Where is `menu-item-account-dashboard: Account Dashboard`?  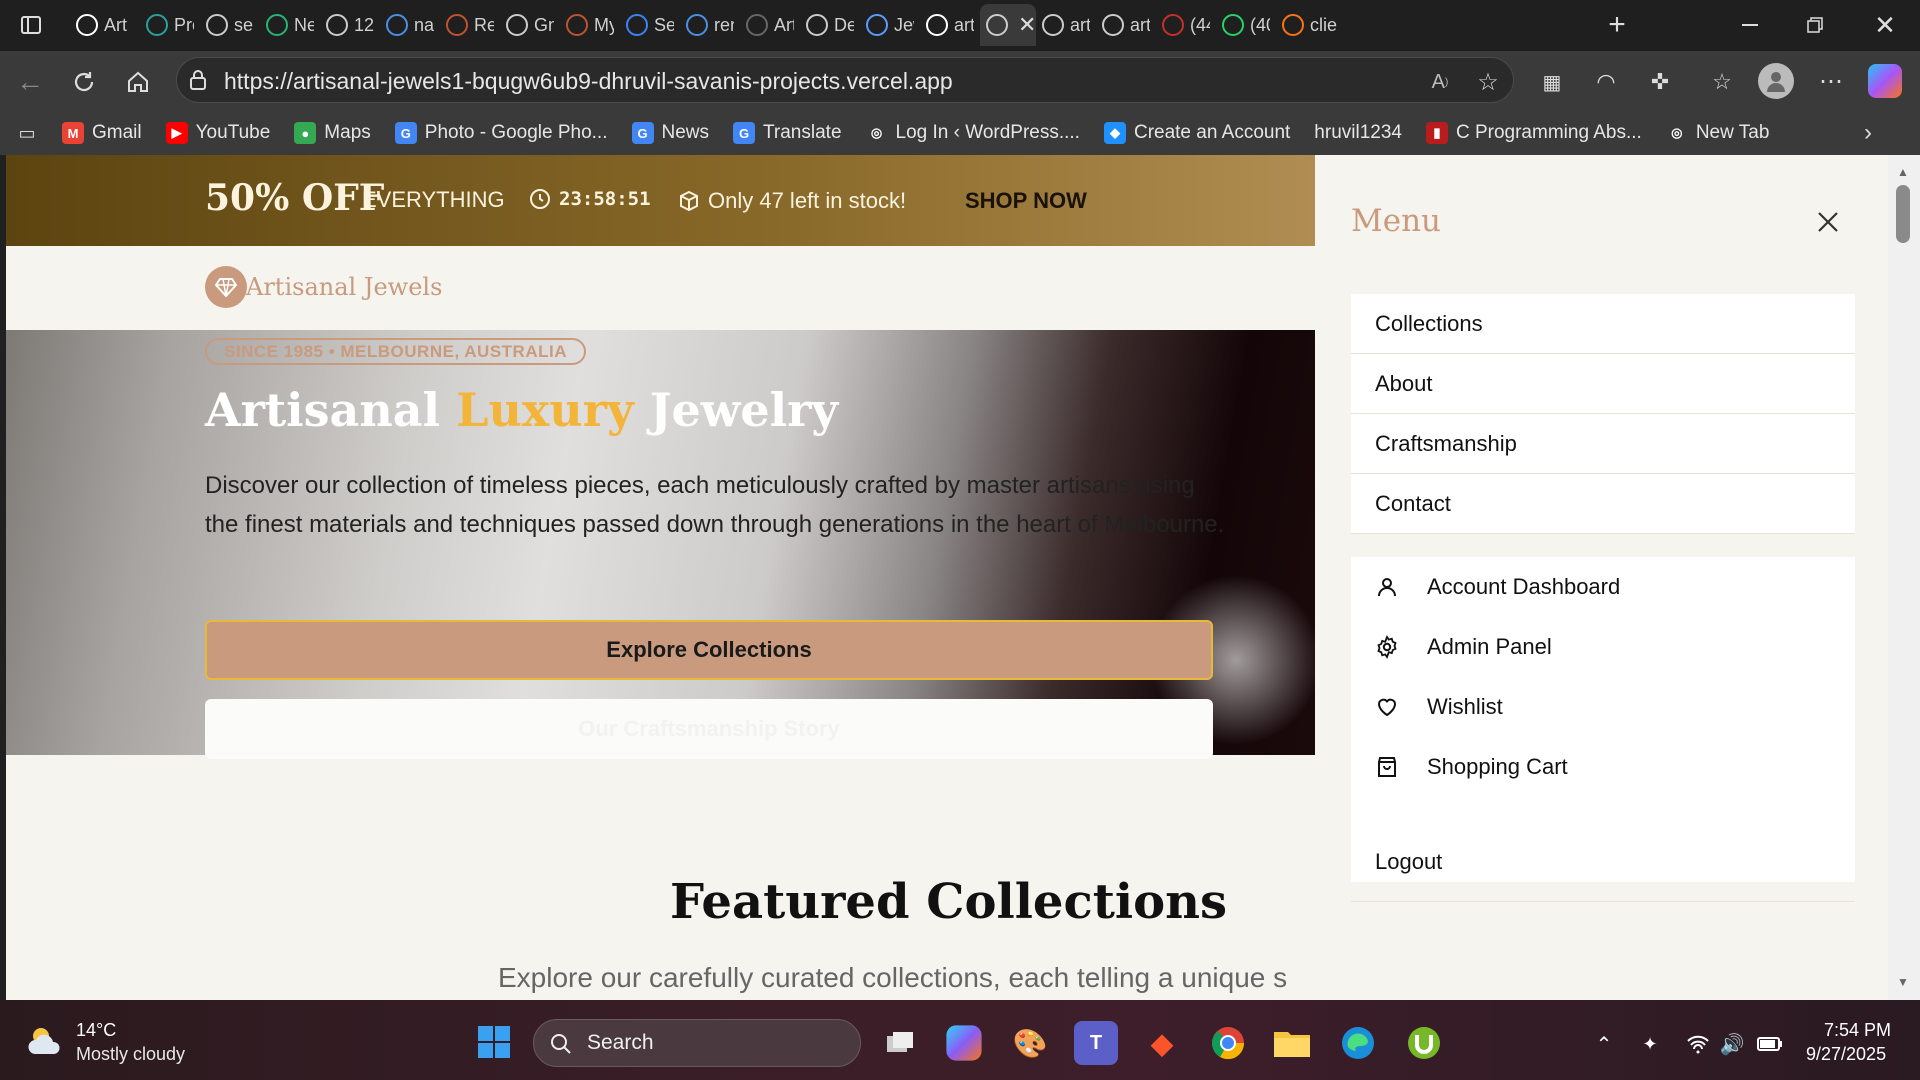 menu-item-account-dashboard: Account Dashboard is located at coordinates (1603, 587).